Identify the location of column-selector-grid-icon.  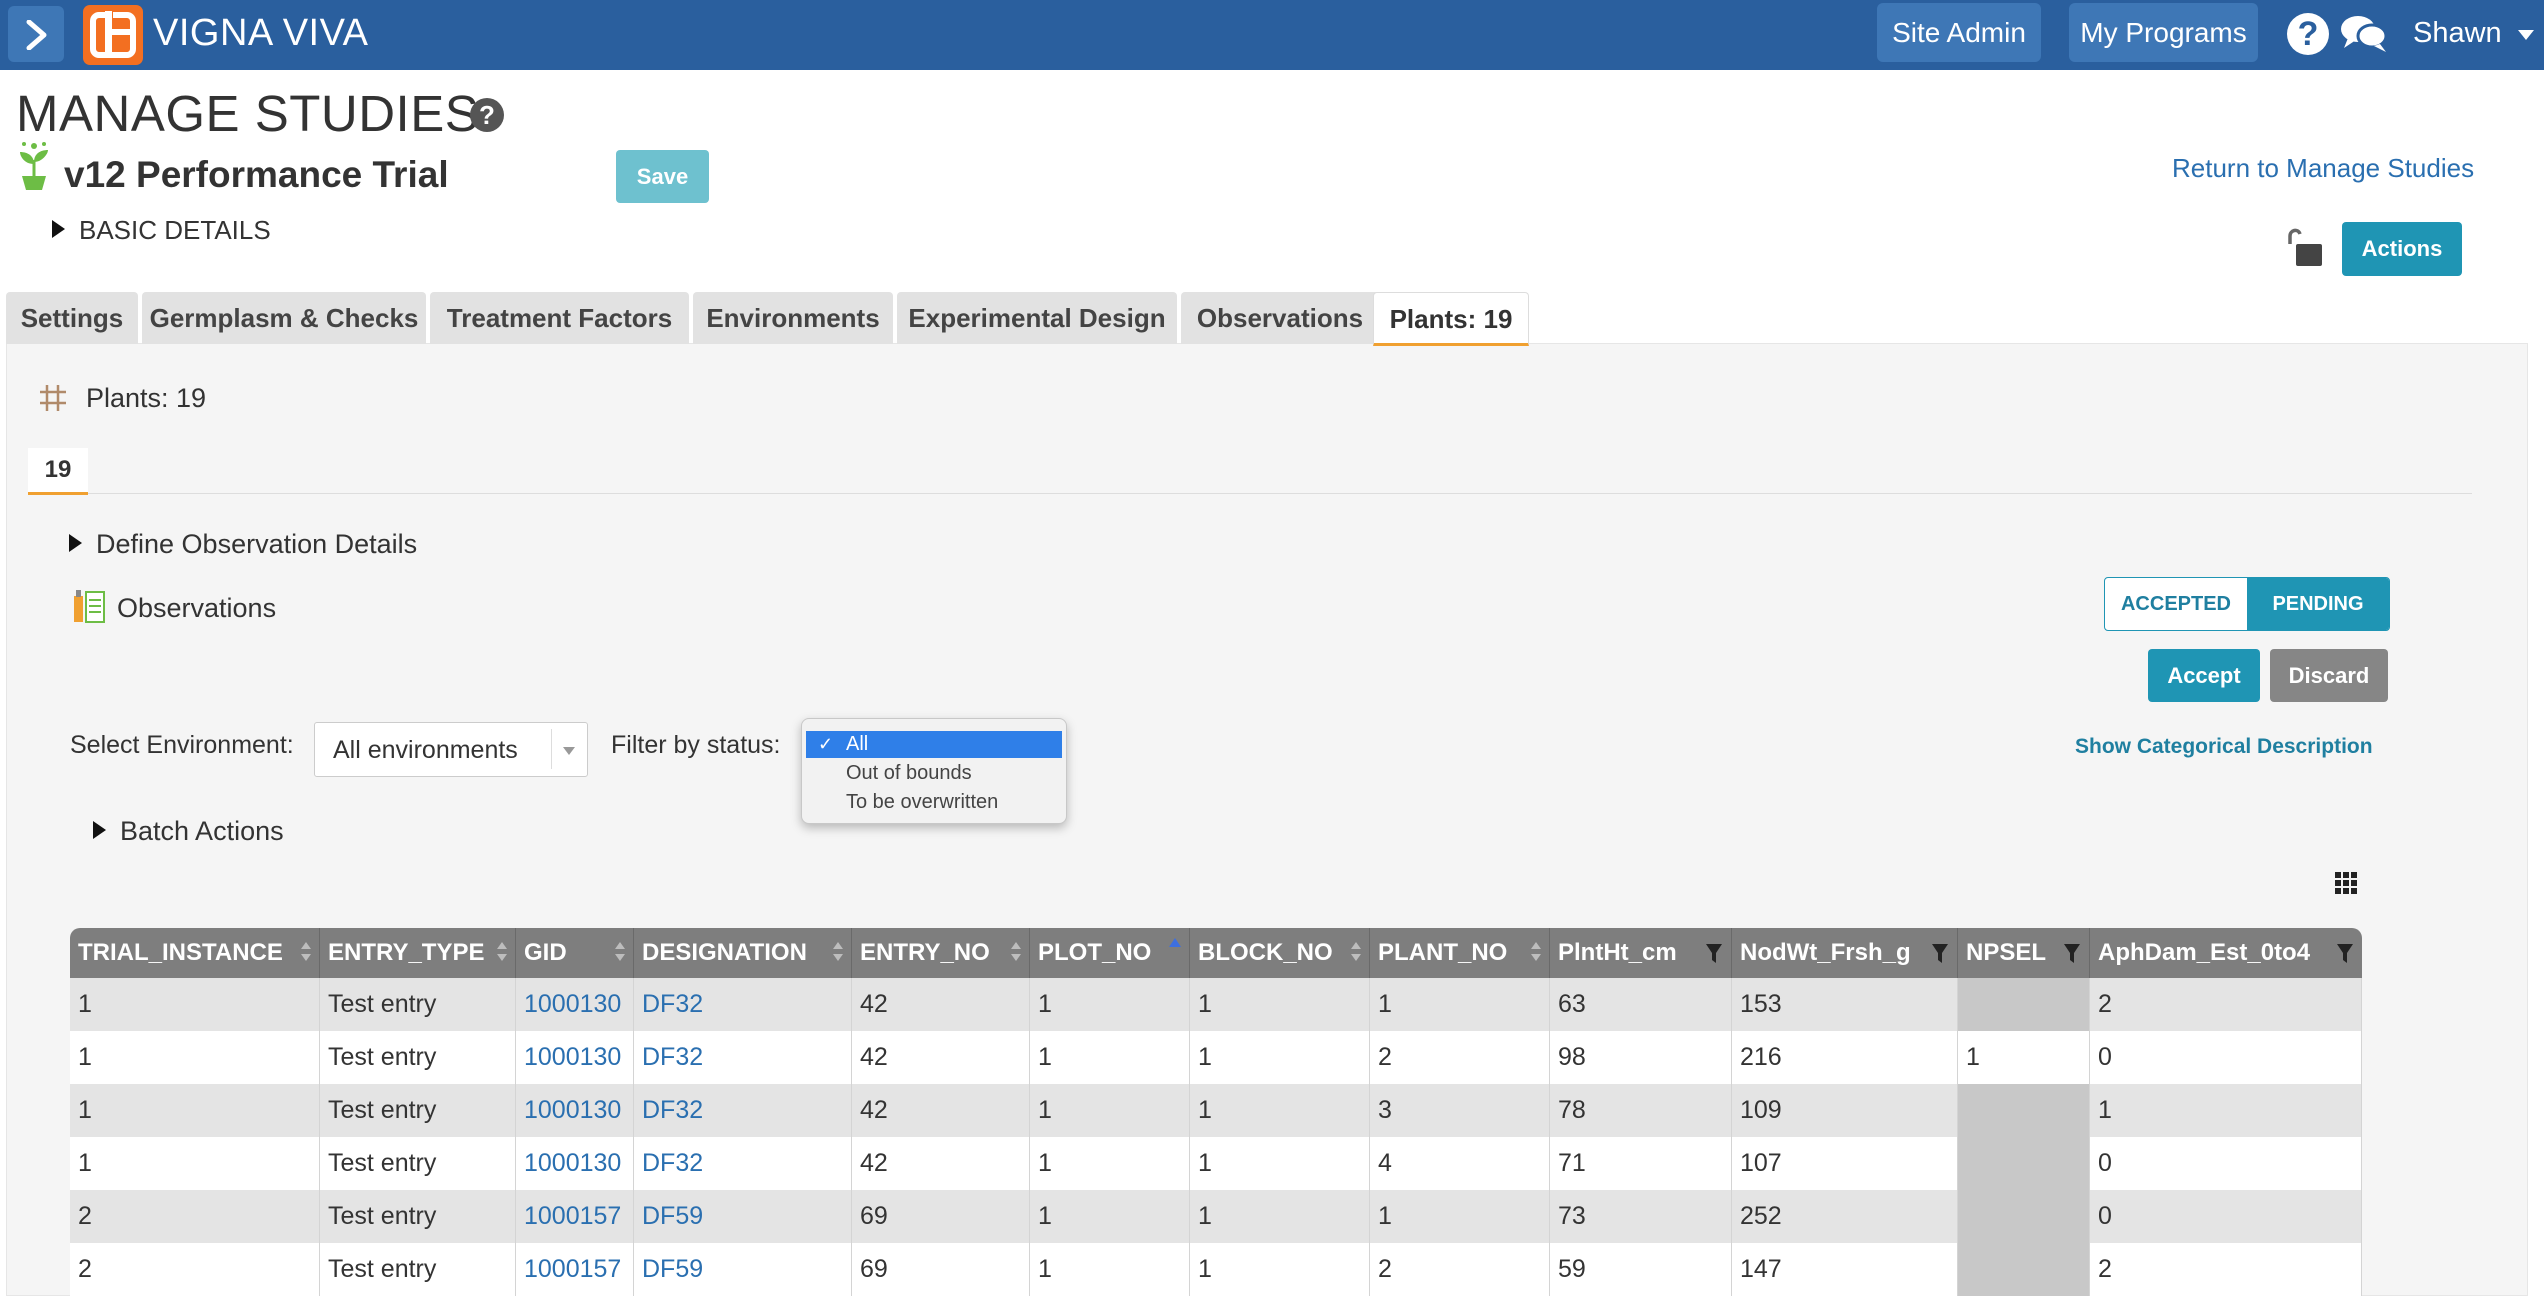
(2346, 885).